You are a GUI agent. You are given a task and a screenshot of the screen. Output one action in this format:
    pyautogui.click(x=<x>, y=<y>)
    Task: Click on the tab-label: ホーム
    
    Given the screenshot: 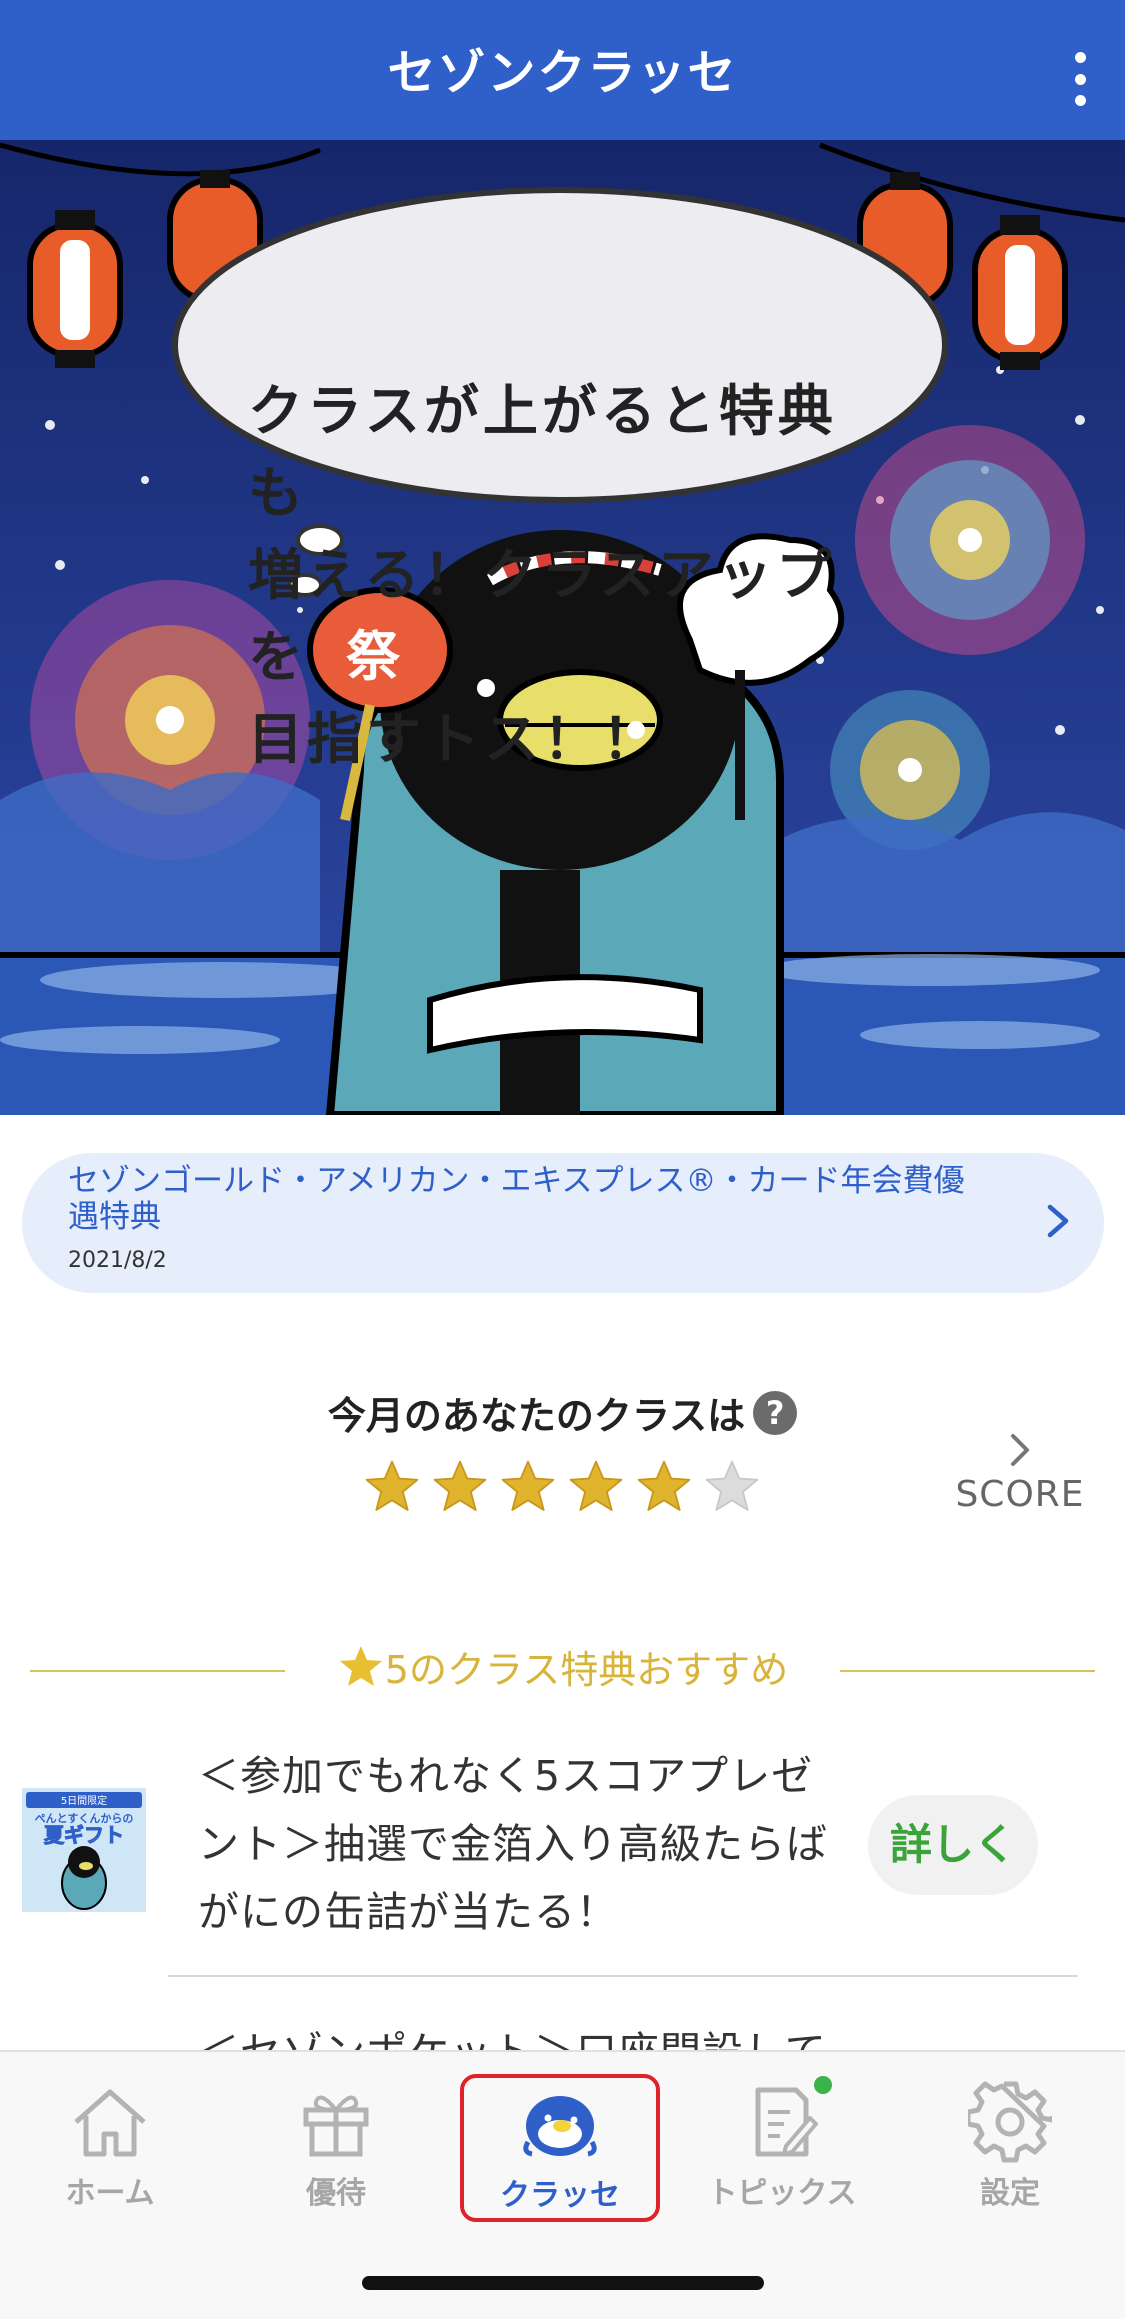 What is the action you would take?
    pyautogui.click(x=110, y=2193)
    